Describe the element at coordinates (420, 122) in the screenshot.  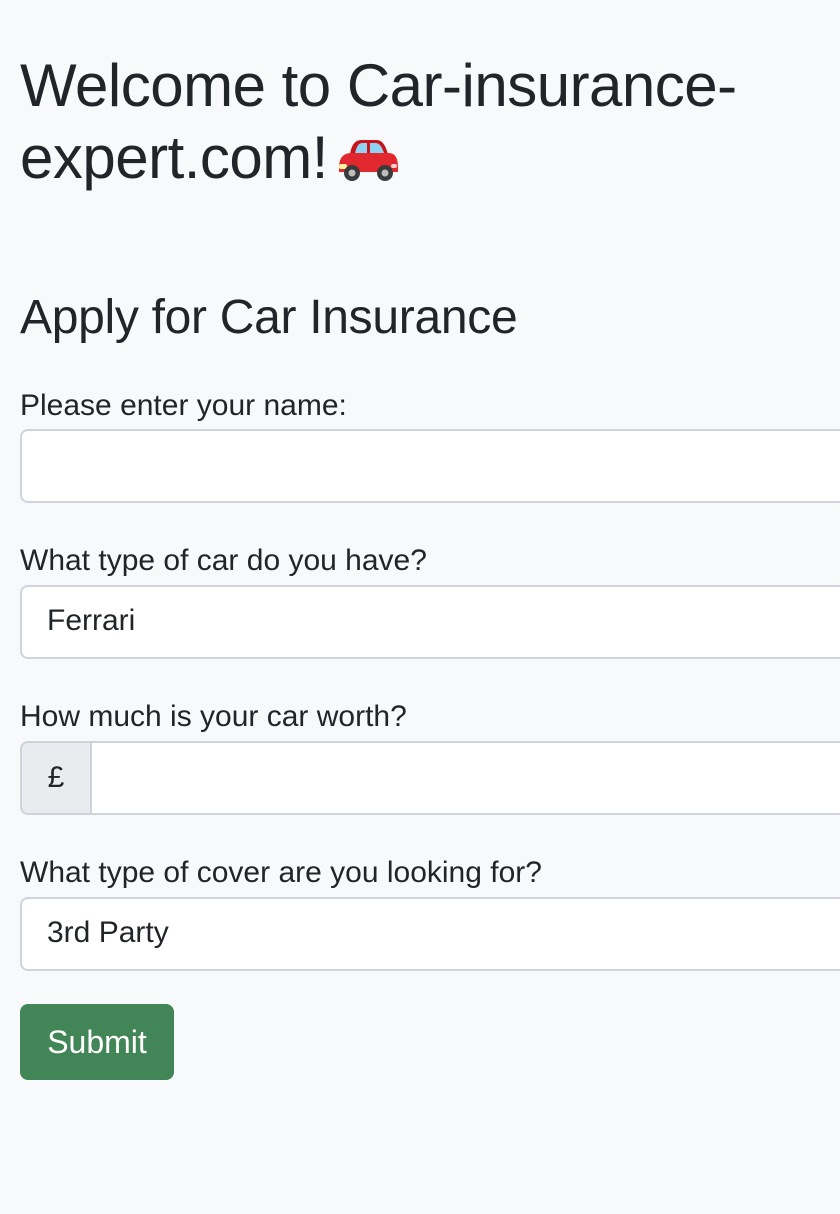
I see `welcome-heading: Welcome to Car-insurance-expert.com!` at that location.